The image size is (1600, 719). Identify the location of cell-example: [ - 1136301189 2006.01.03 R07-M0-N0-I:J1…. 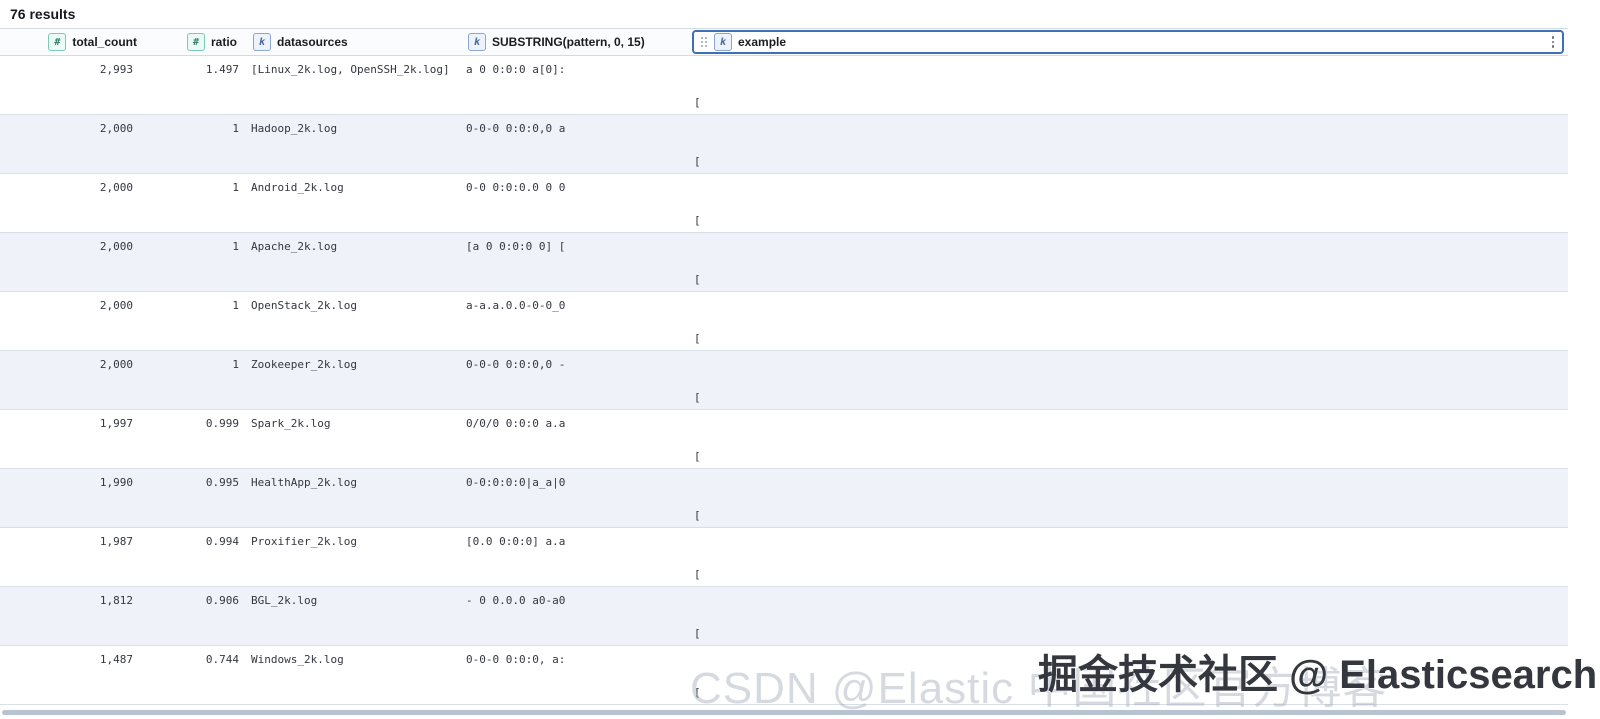
(1128, 616).